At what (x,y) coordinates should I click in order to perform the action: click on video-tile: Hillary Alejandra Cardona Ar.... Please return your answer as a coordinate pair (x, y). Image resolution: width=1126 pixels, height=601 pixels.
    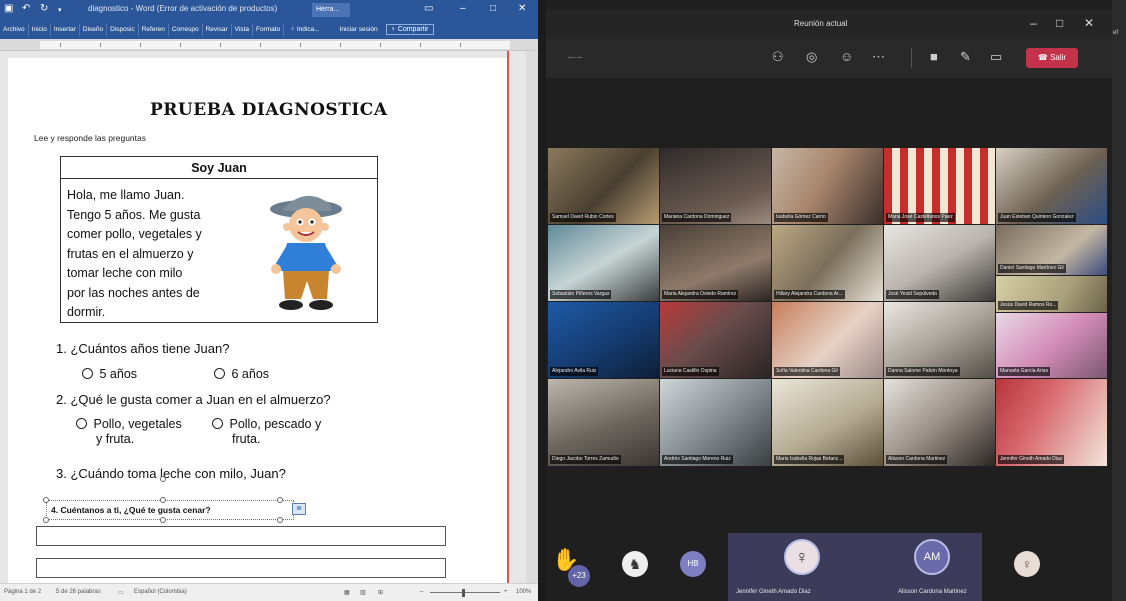
    Looking at the image, I should click on (827, 263).